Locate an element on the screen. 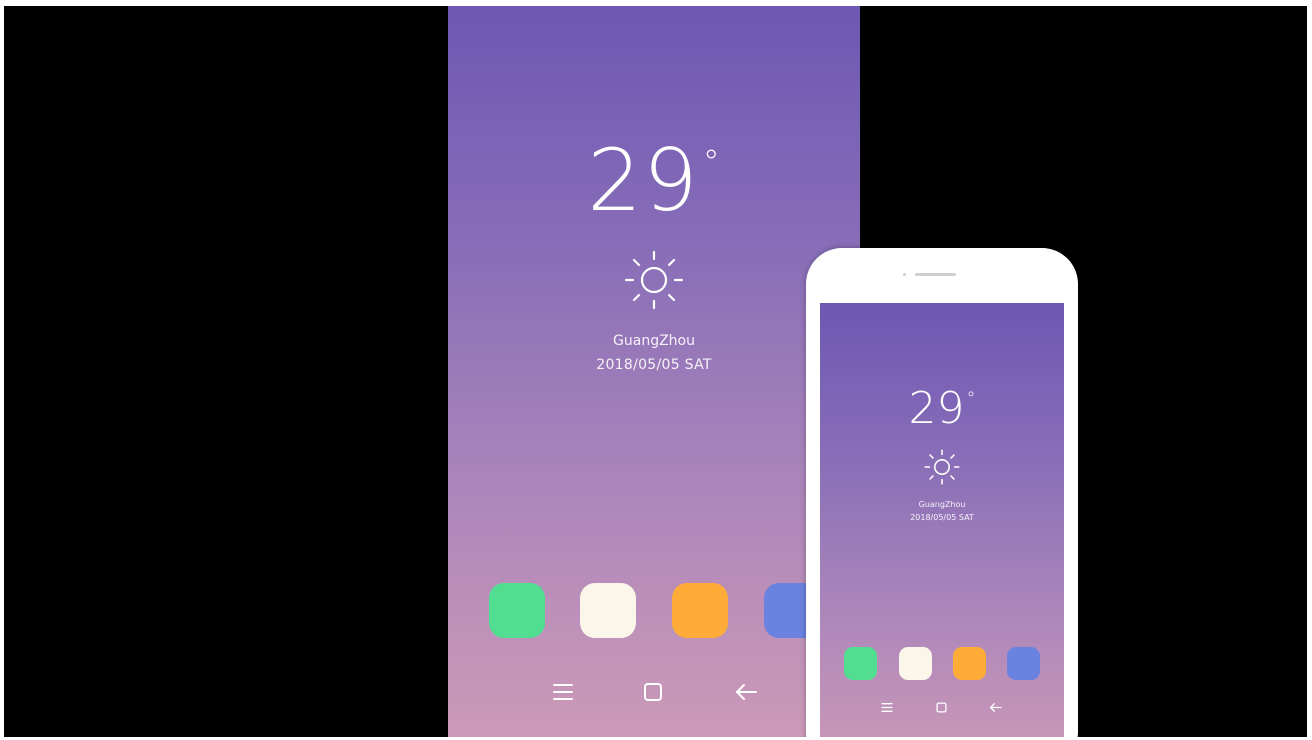 The width and height of the screenshot is (1312, 740). app-icon-cream is located at coordinates (608, 610).